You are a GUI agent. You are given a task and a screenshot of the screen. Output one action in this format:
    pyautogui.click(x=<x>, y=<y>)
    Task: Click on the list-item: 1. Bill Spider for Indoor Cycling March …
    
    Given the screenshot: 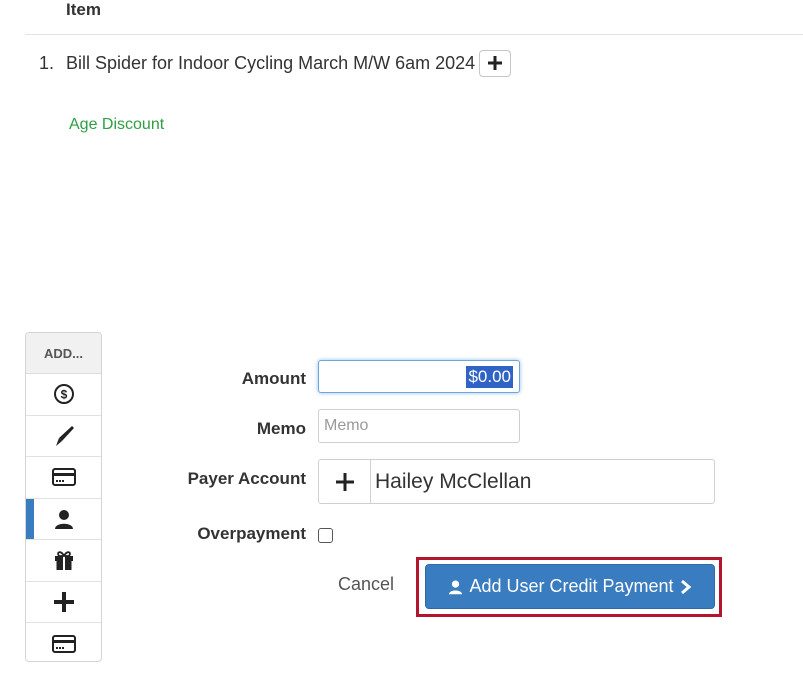 What is the action you would take?
    pyautogui.click(x=275, y=63)
    